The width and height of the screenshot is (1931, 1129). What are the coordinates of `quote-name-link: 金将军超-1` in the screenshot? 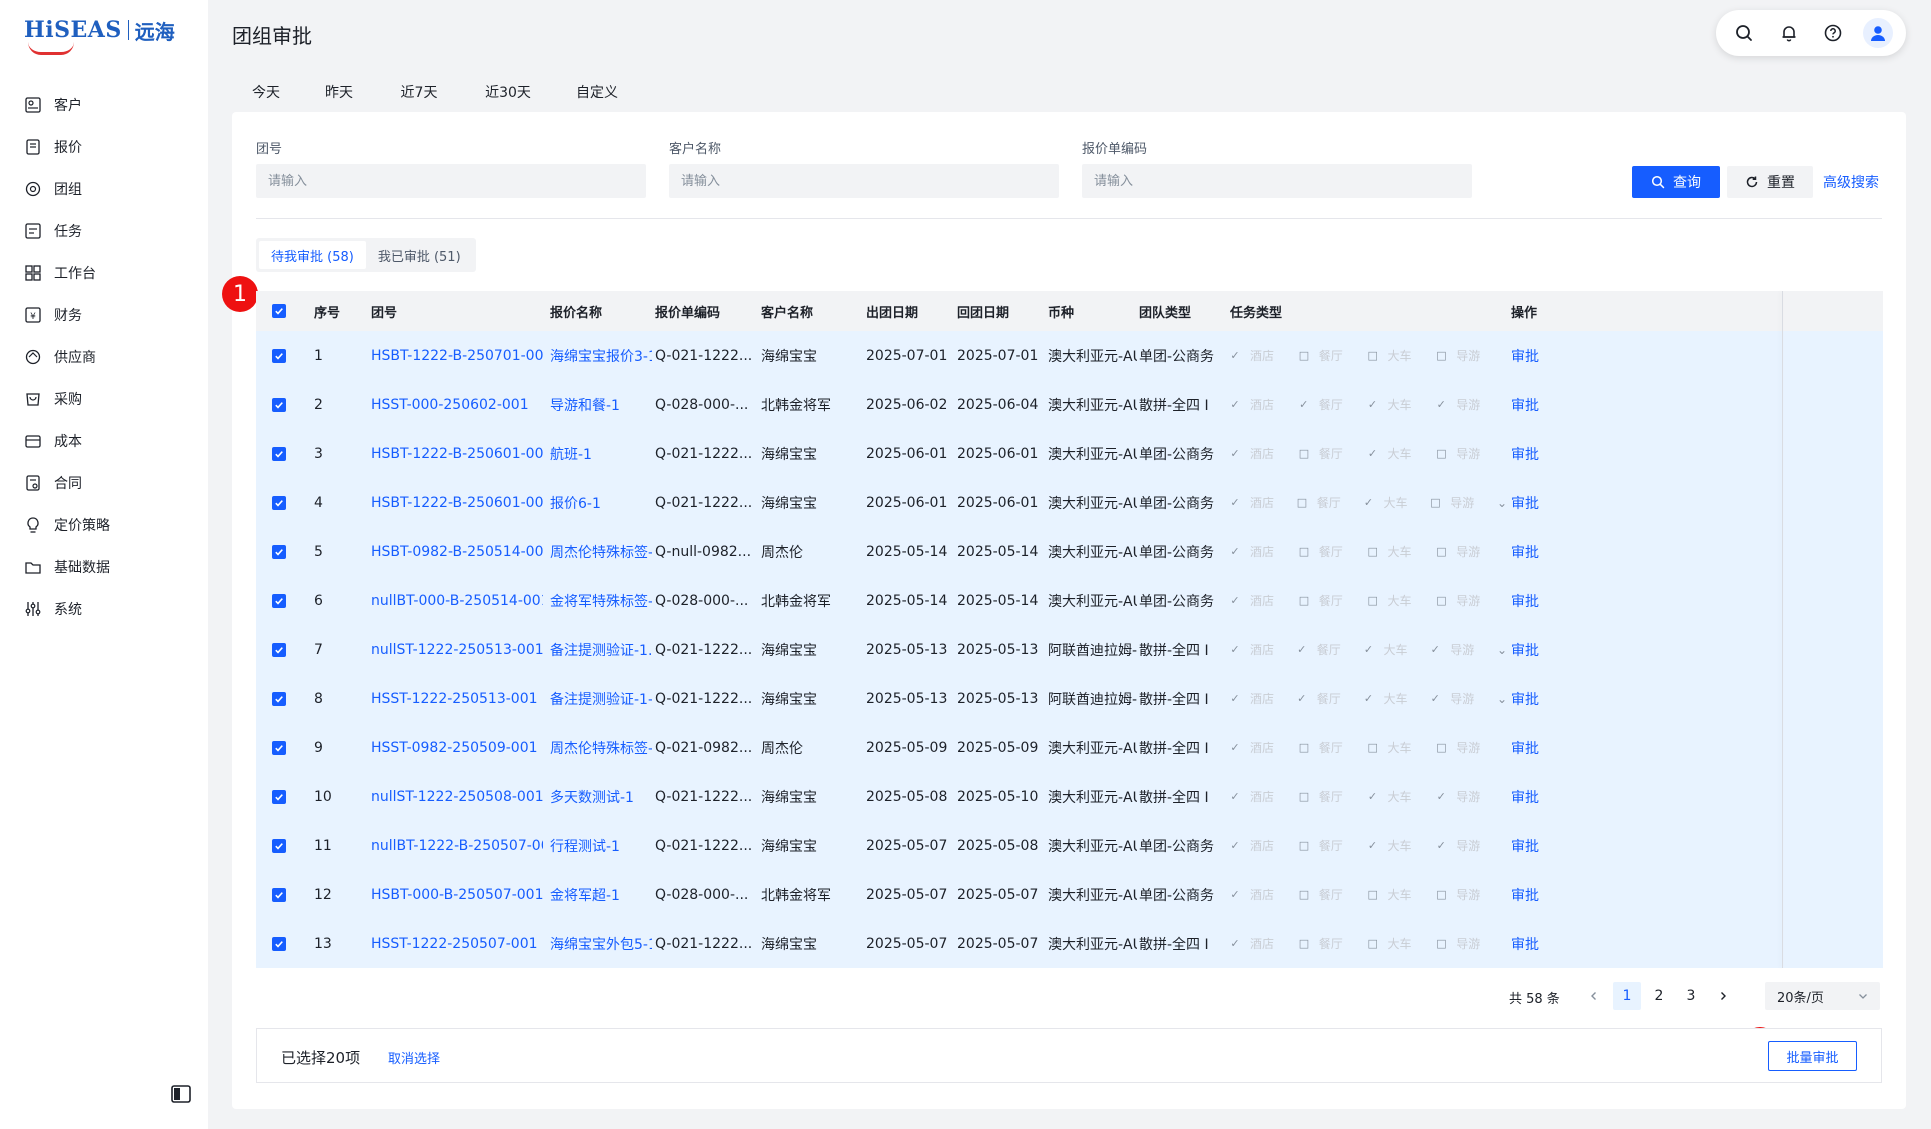 It's located at (601, 894).